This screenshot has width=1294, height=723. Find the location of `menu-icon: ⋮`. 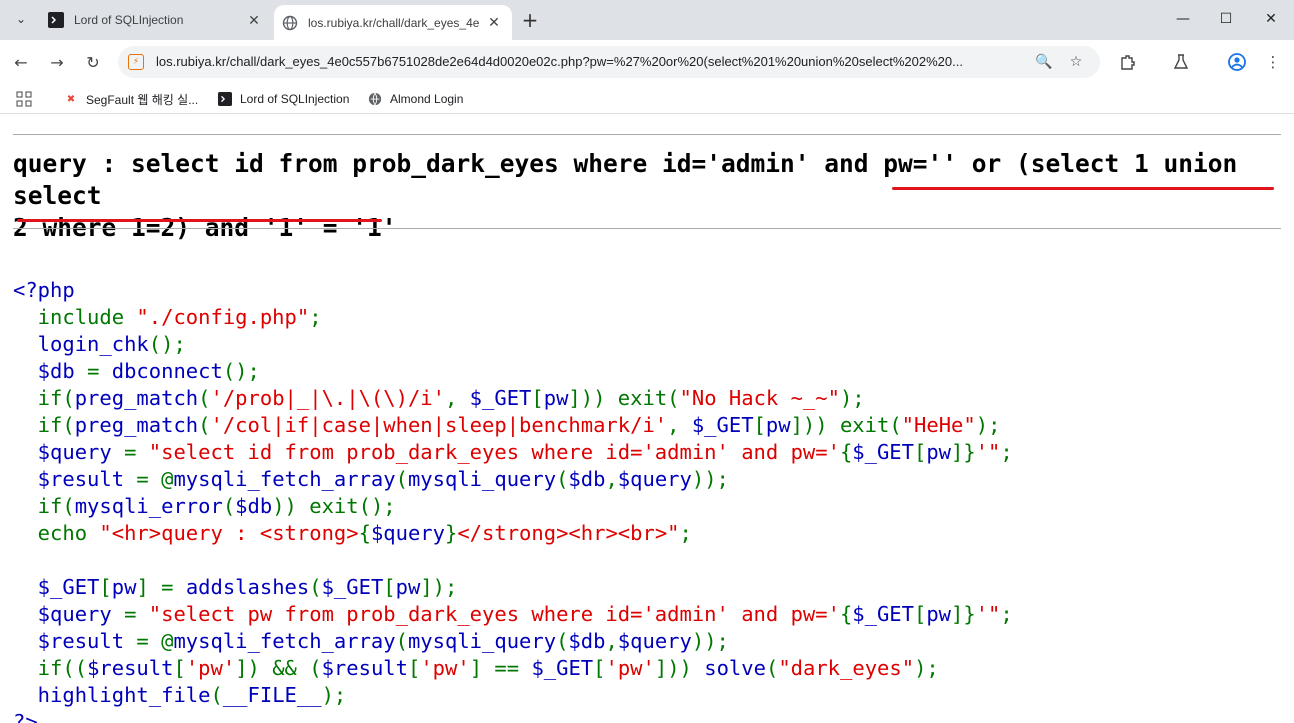

menu-icon: ⋮ is located at coordinates (1273, 62).